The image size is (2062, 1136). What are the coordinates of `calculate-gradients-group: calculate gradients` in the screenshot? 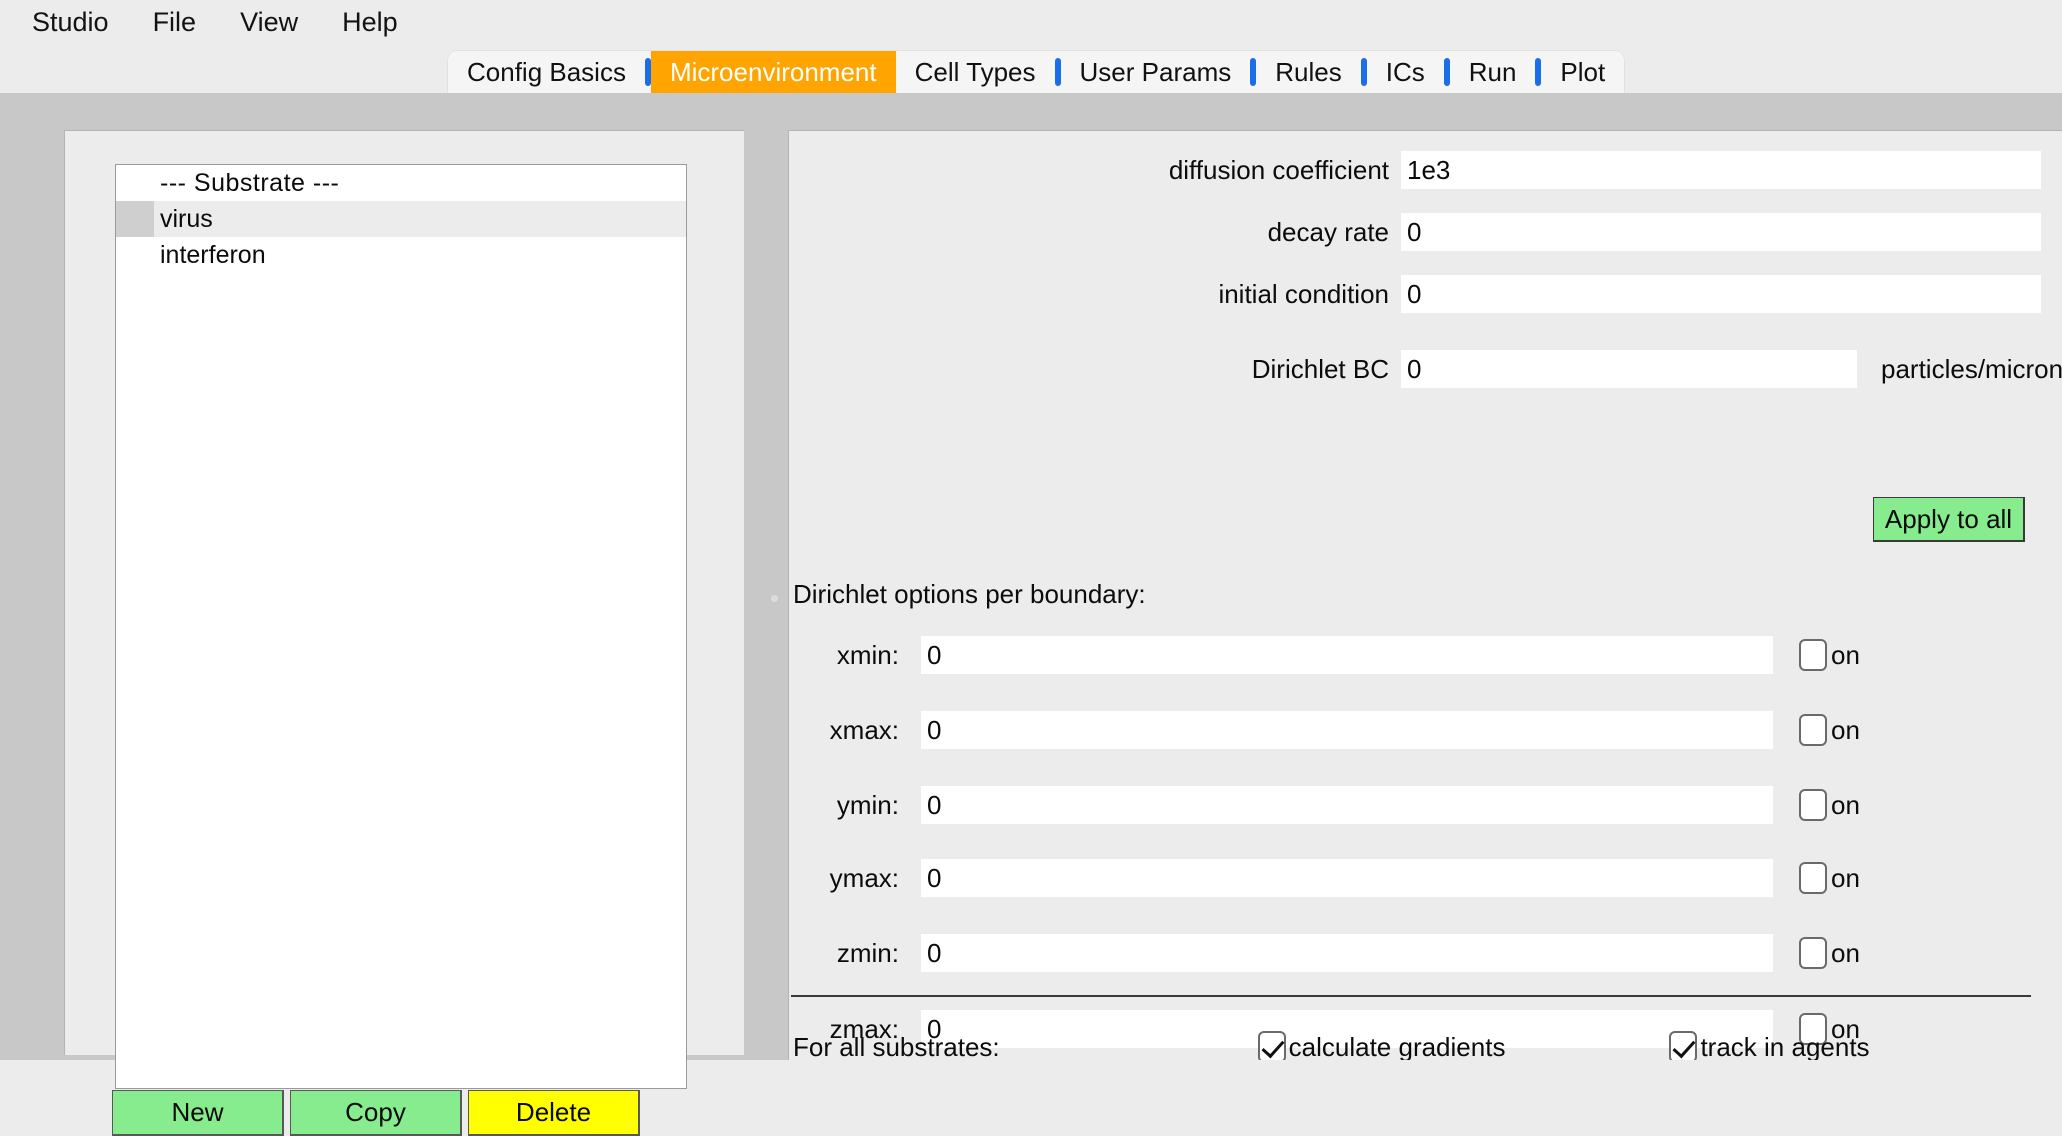 It's located at (1381, 1046).